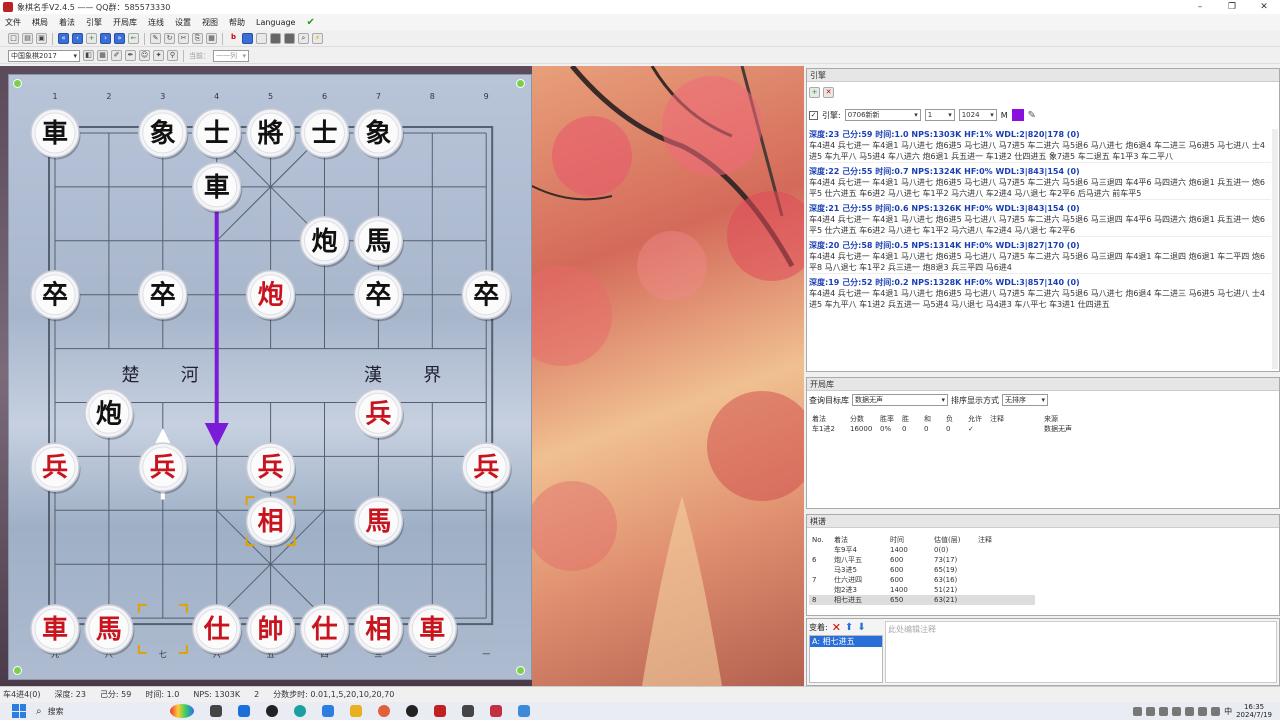 The image size is (1280, 720). What do you see at coordinates (237, 22) in the screenshot?
I see `menu-help: 帮助` at bounding box center [237, 22].